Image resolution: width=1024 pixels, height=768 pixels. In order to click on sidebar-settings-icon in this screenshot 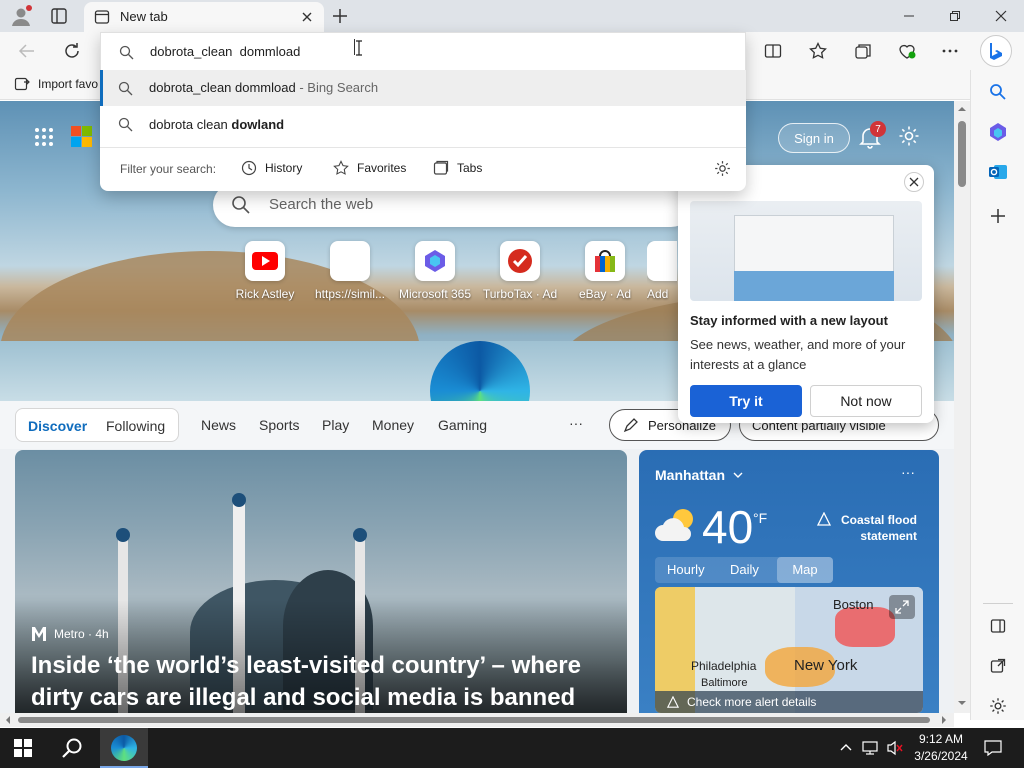, I will do `click(998, 706)`.